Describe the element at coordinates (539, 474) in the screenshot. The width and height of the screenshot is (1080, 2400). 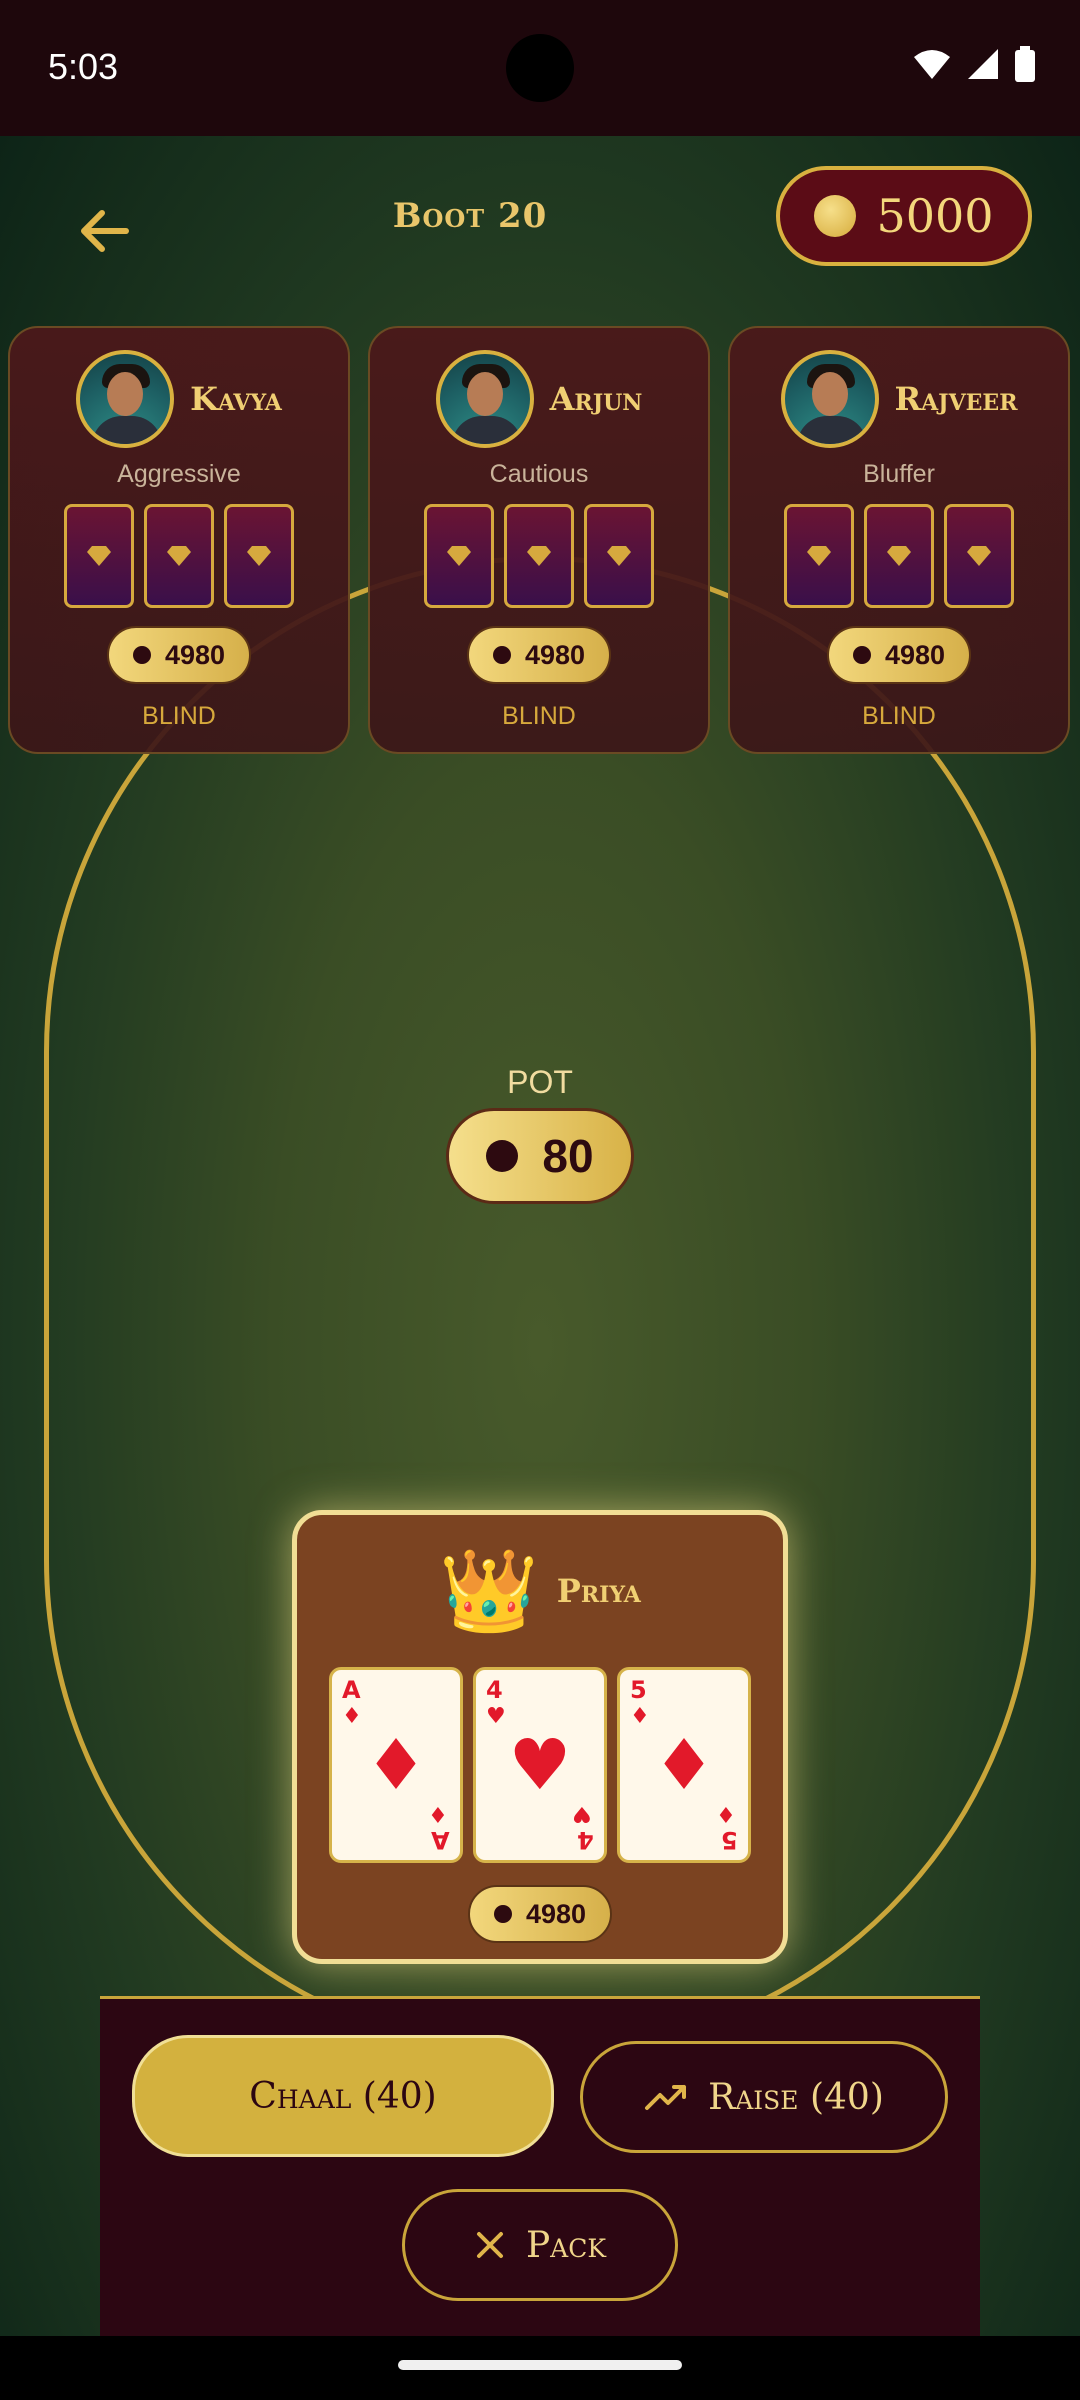
I see `opponent-style: Cautious` at that location.